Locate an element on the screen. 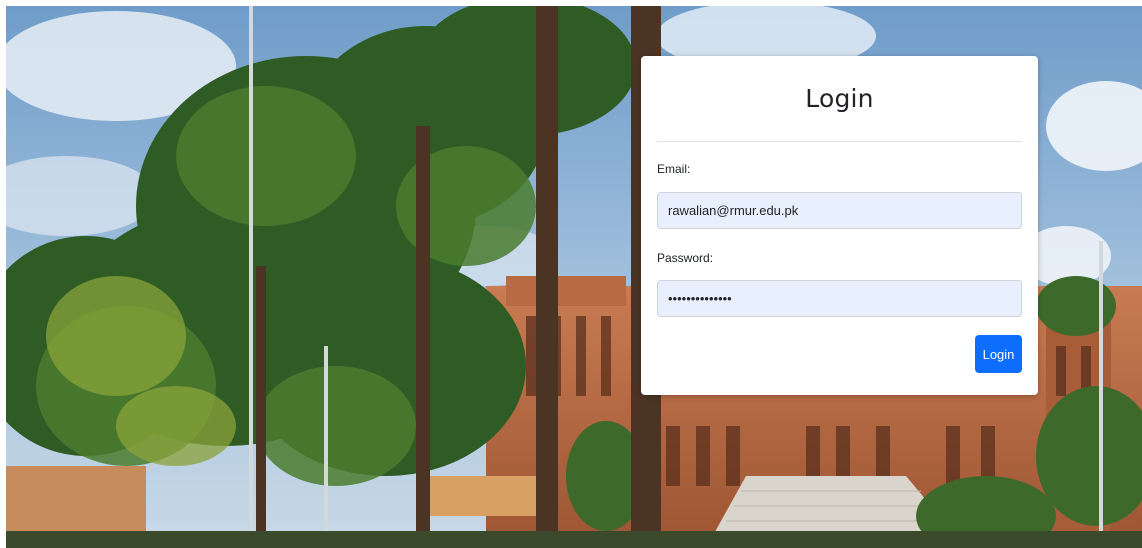 The image size is (1142, 548). password-field is located at coordinates (839, 298).